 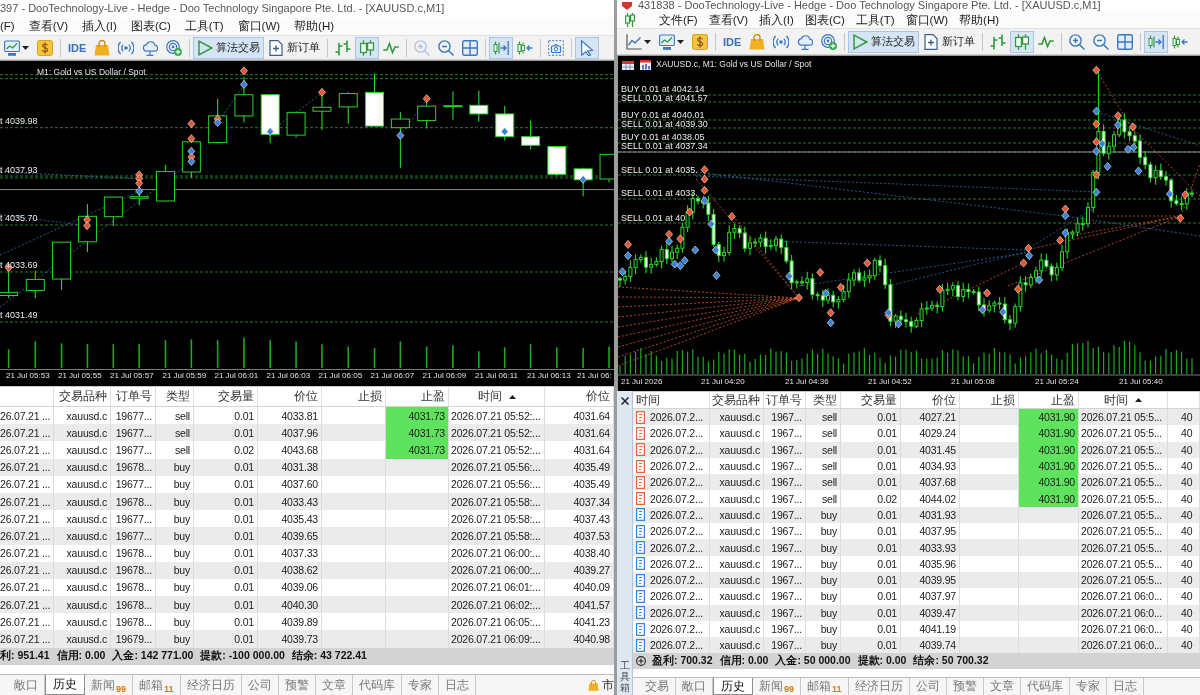 What do you see at coordinates (512, 396) in the screenshot?
I see `sort-arrow-icon` at bounding box center [512, 396].